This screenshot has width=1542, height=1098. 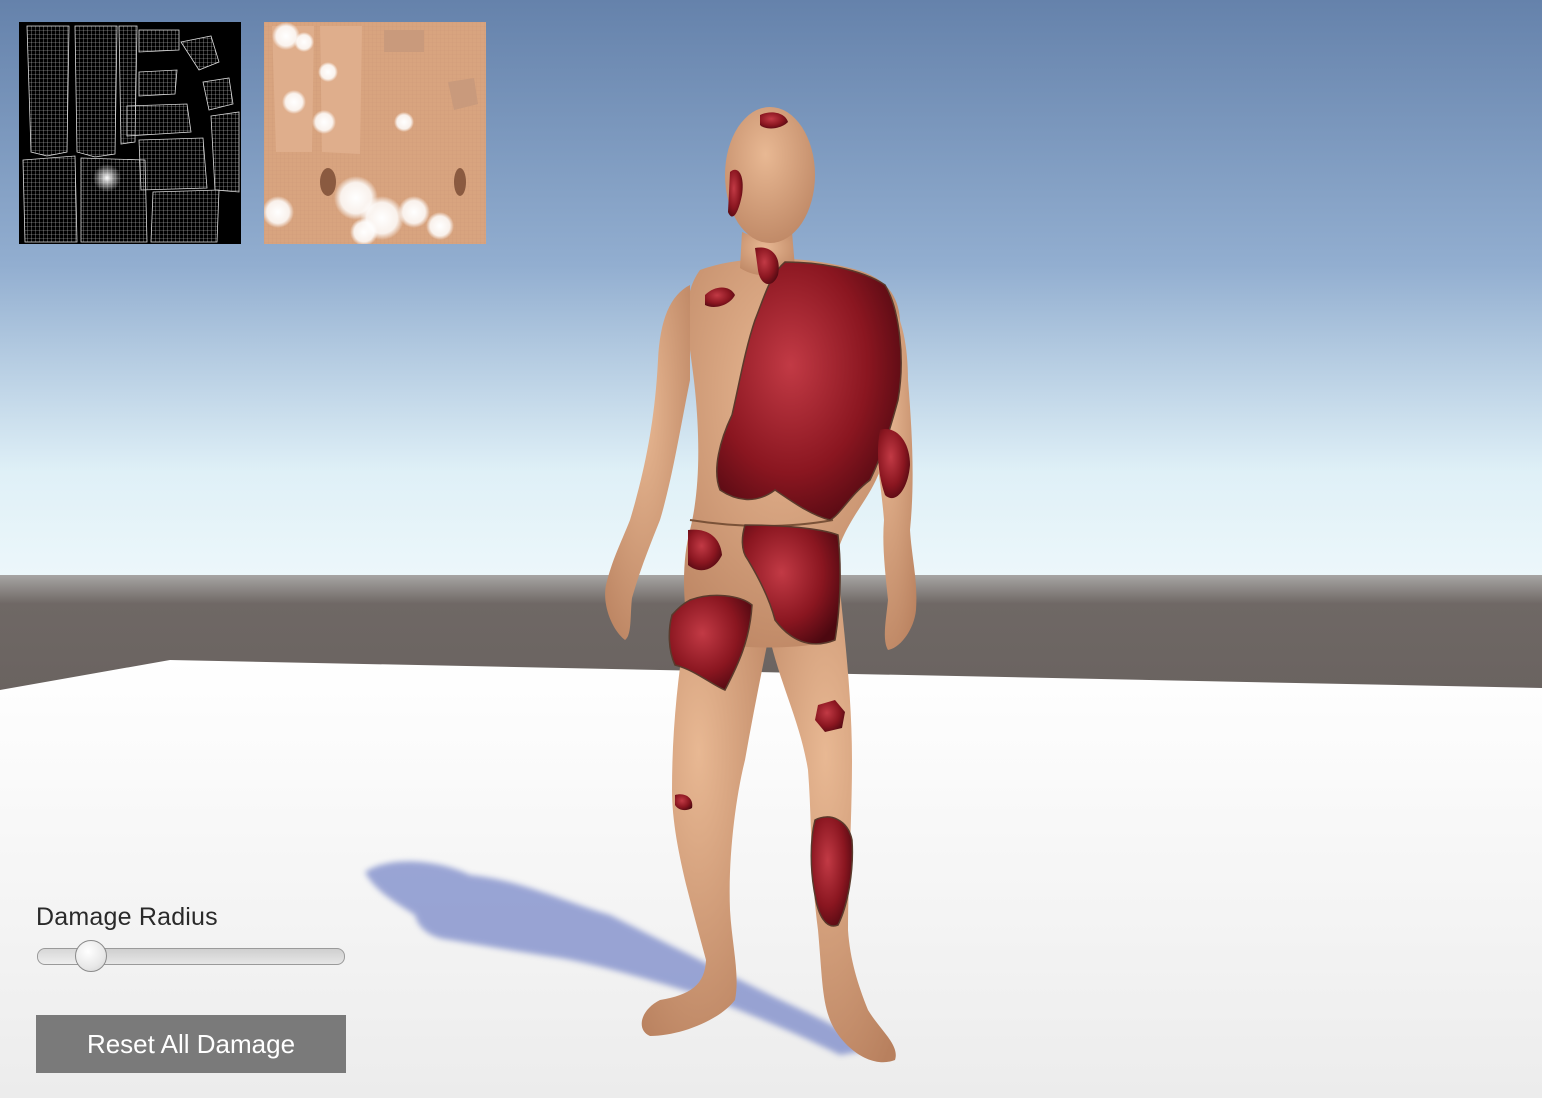 I want to click on uv-wireframe-icon, so click(x=130, y=133).